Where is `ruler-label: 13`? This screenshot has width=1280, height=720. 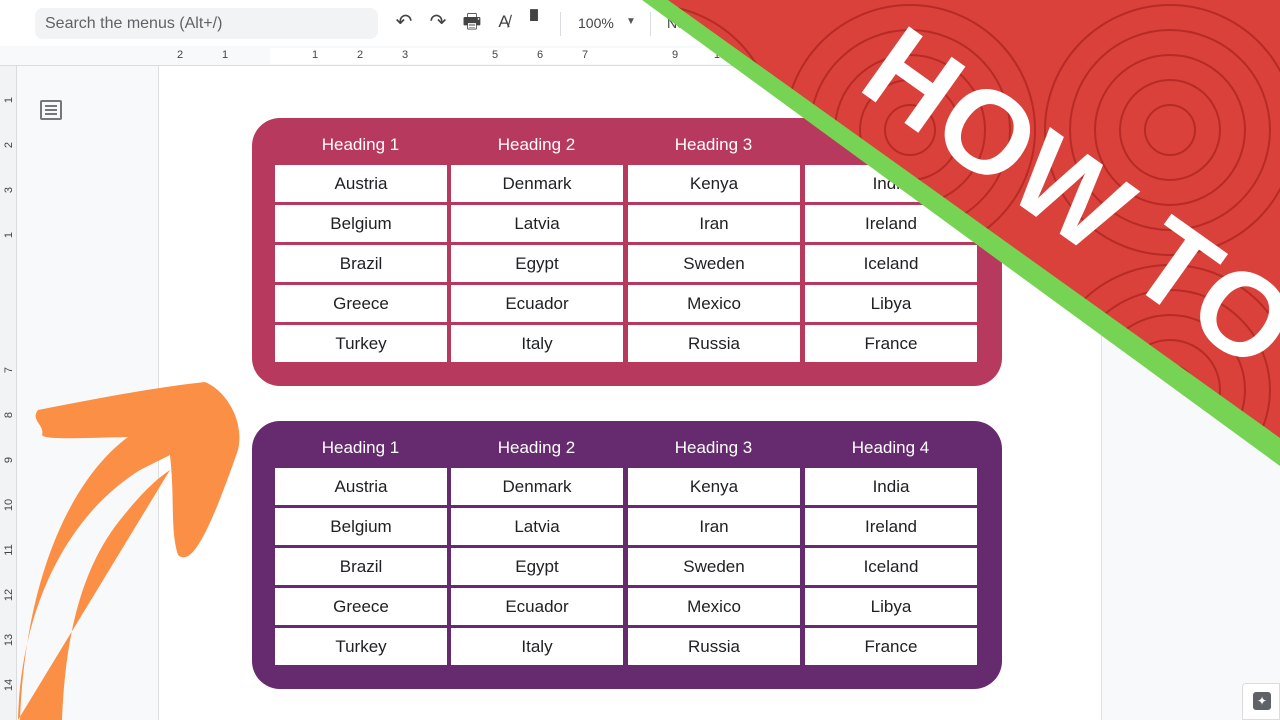
ruler-label: 13 is located at coordinates (9, 640).